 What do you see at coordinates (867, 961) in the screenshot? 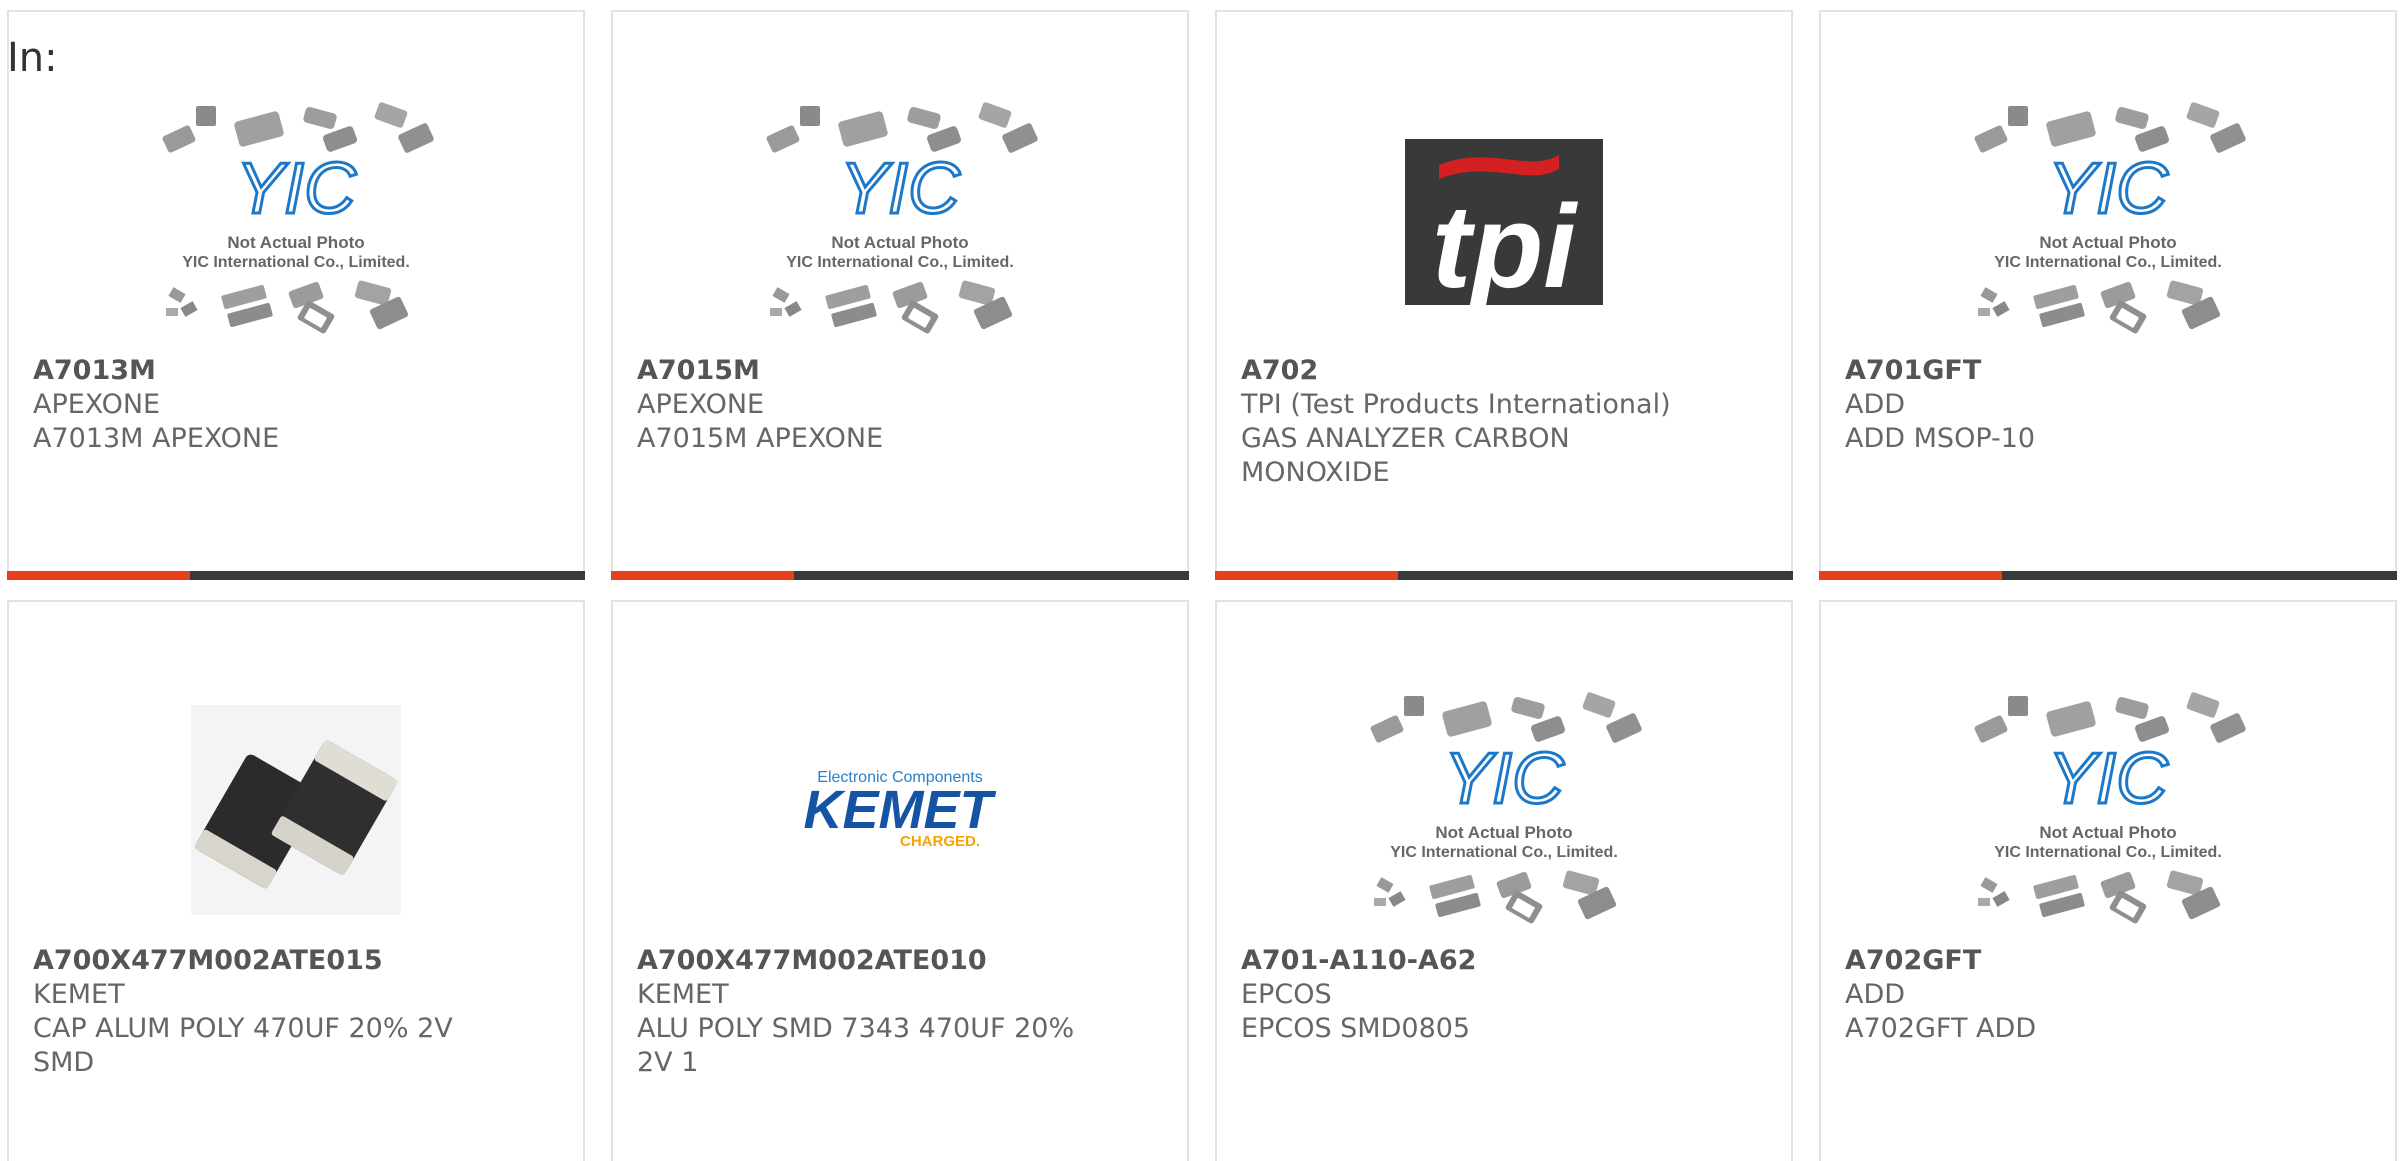
I see `part-number: A700X477M002ATE010` at bounding box center [867, 961].